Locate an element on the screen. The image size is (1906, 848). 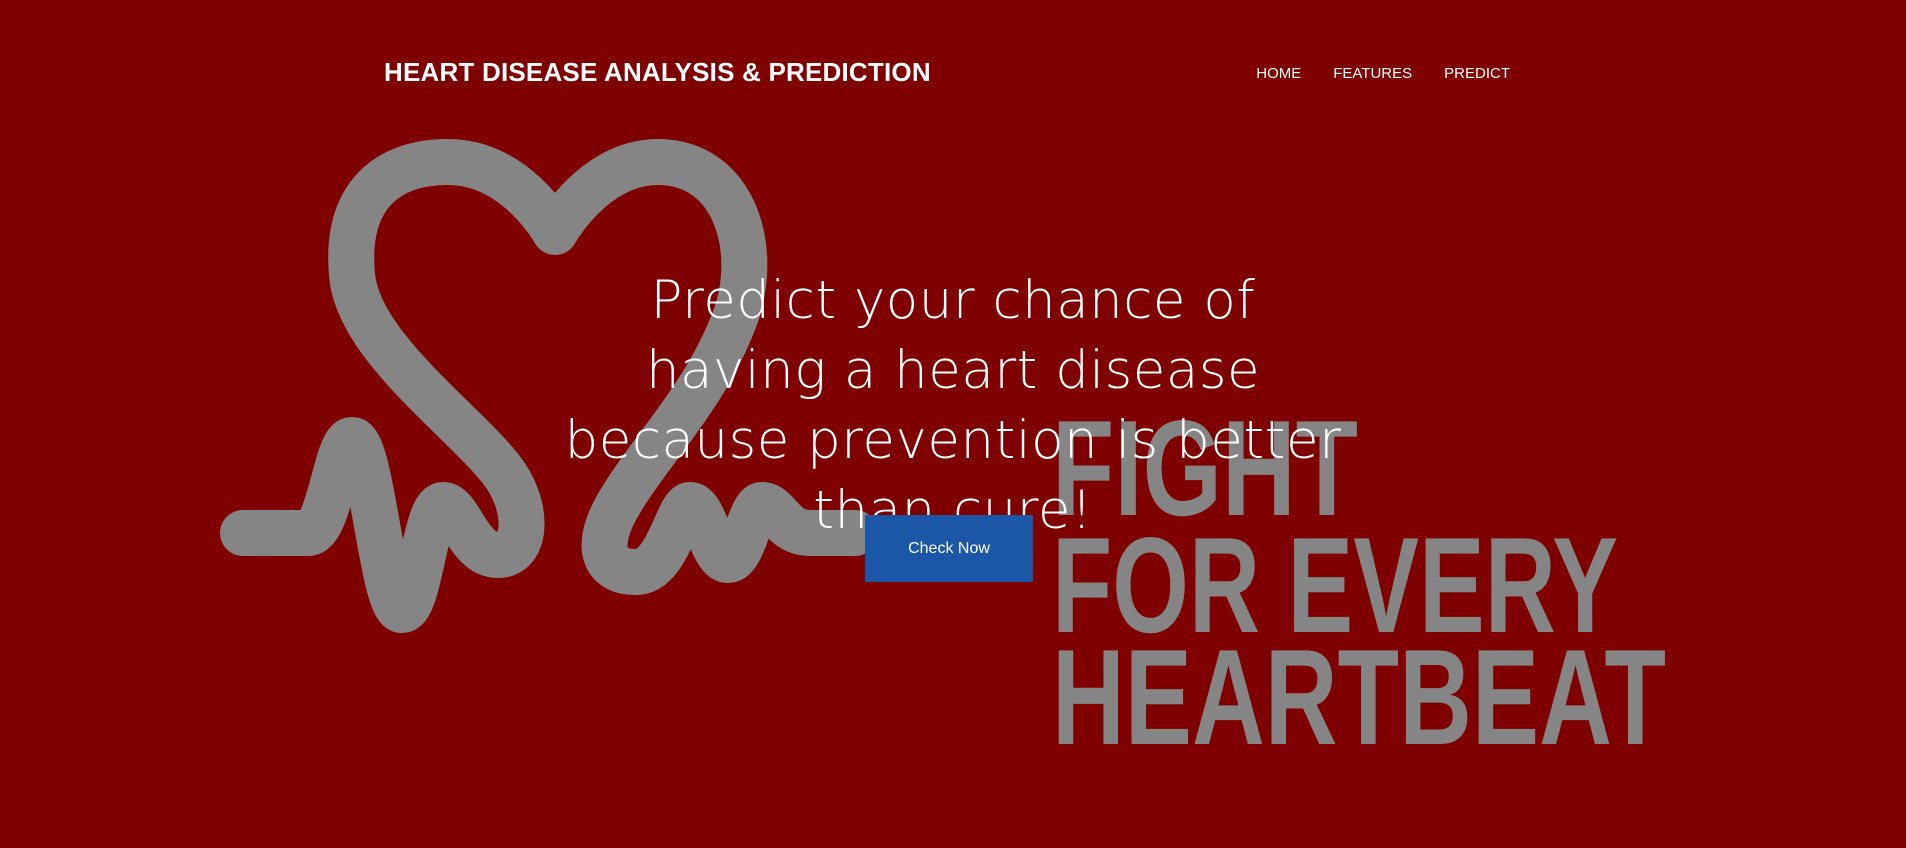
nav-features-link: FEATURES is located at coordinates (1356, 73).